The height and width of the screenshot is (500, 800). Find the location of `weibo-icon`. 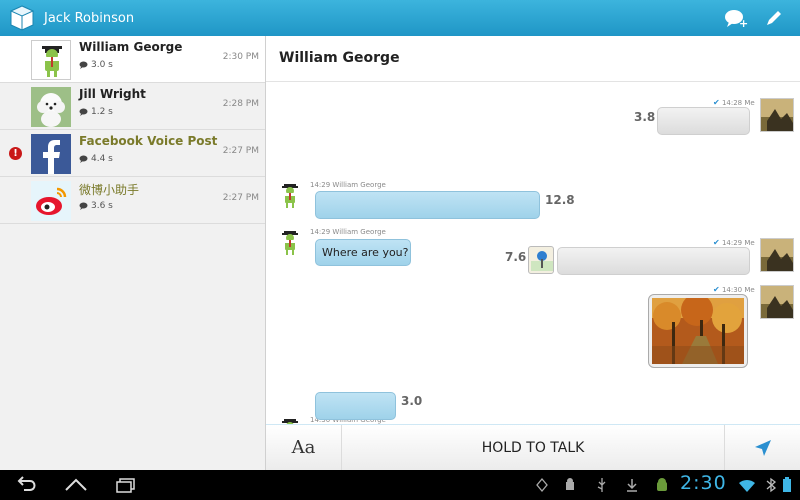

weibo-icon is located at coordinates (51, 201).